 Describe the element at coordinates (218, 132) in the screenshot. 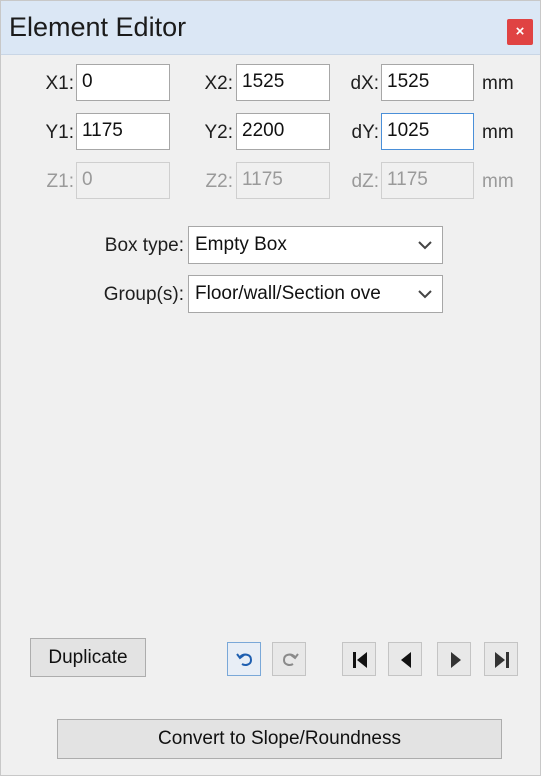

I see `y2-label: Y2:` at that location.